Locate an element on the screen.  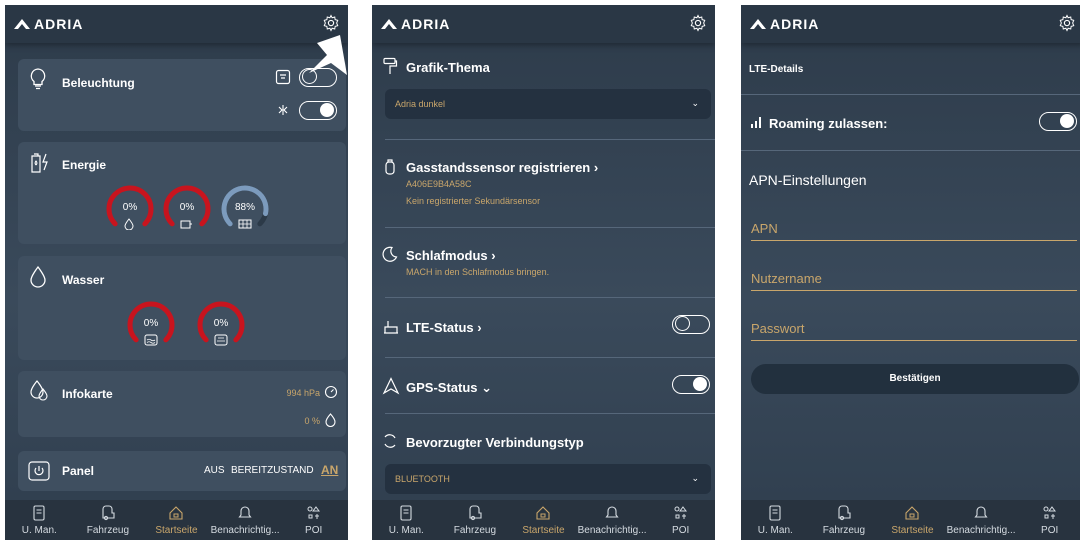
password-input: Passwort is located at coordinates (914, 331).